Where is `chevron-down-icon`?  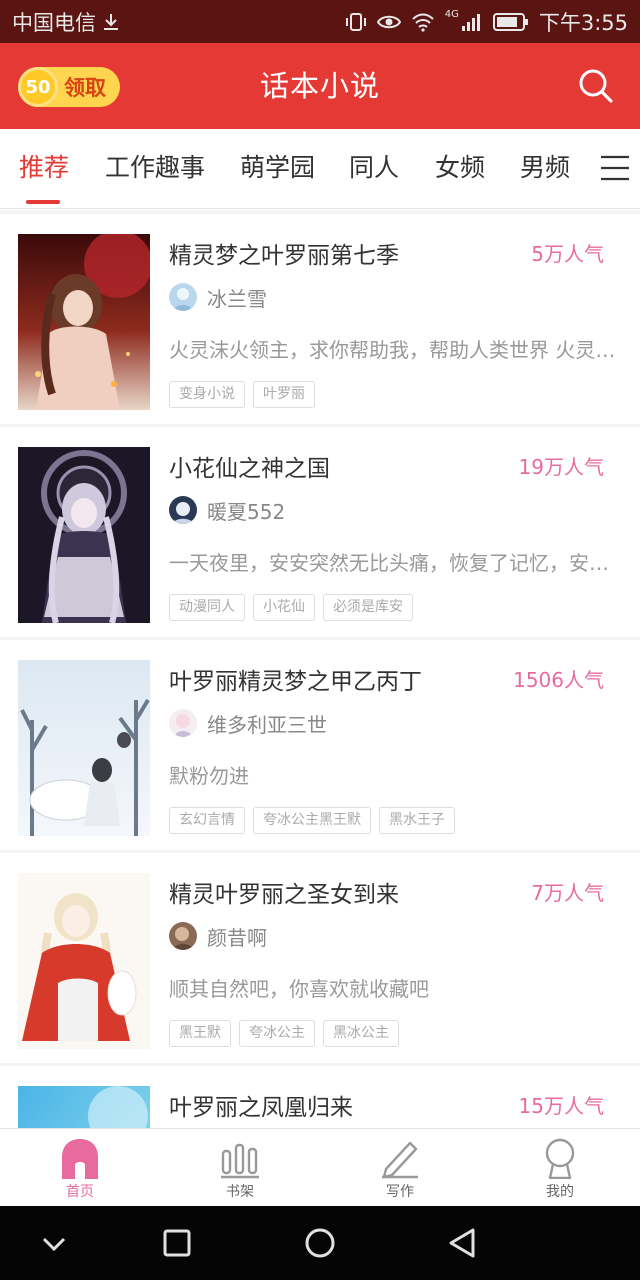 chevron-down-icon is located at coordinates (54, 1244).